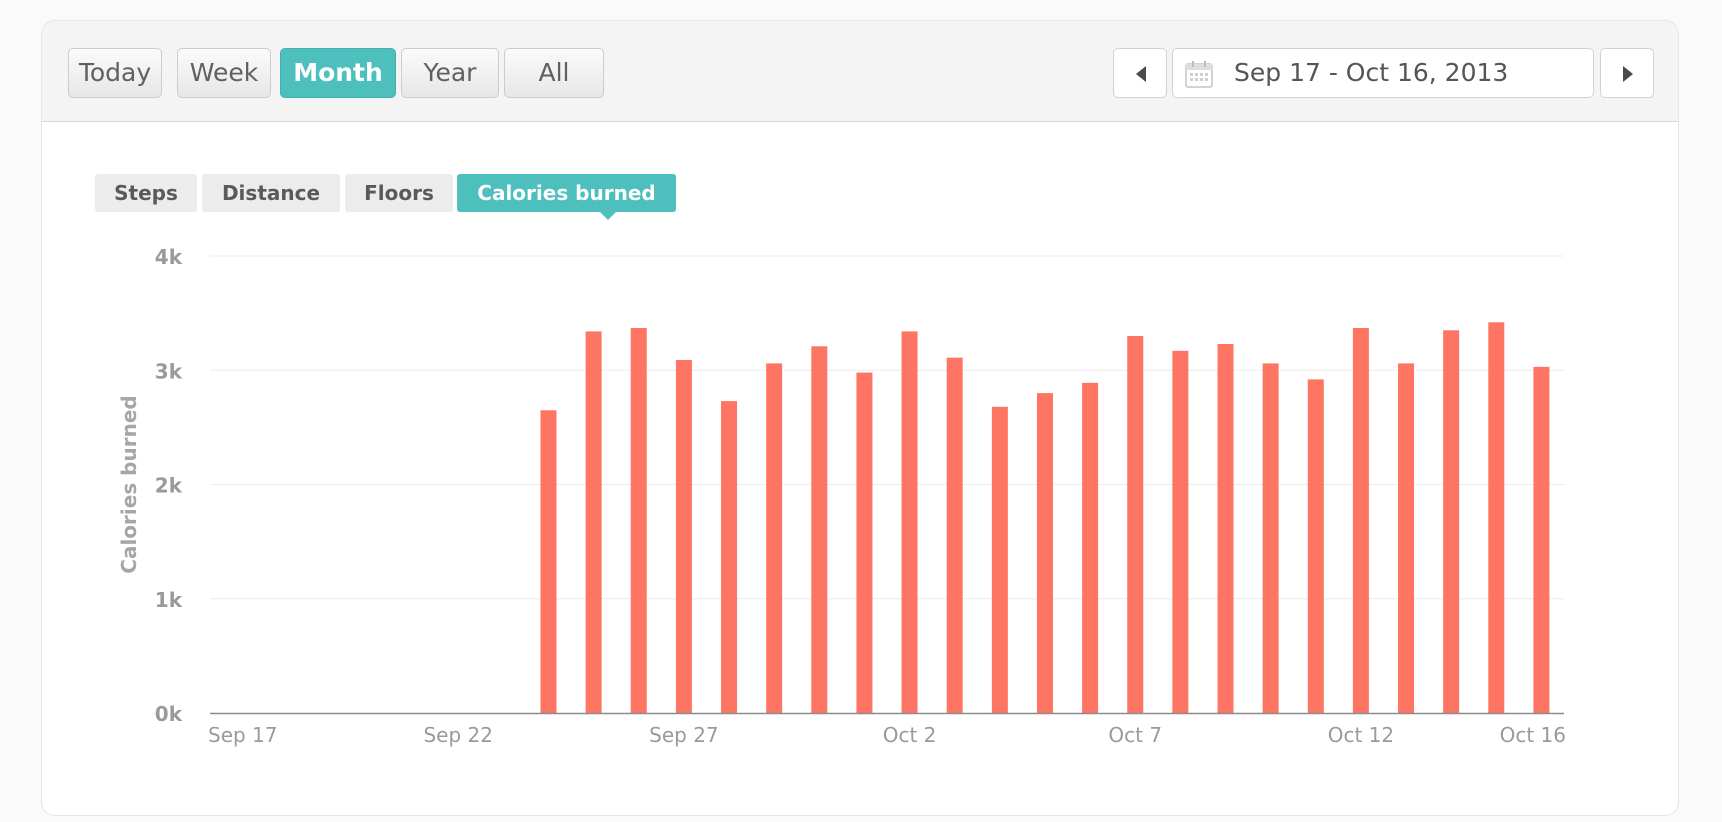 This screenshot has width=1722, height=822. I want to click on x-tick-label: Oct 7, so click(1135, 735).